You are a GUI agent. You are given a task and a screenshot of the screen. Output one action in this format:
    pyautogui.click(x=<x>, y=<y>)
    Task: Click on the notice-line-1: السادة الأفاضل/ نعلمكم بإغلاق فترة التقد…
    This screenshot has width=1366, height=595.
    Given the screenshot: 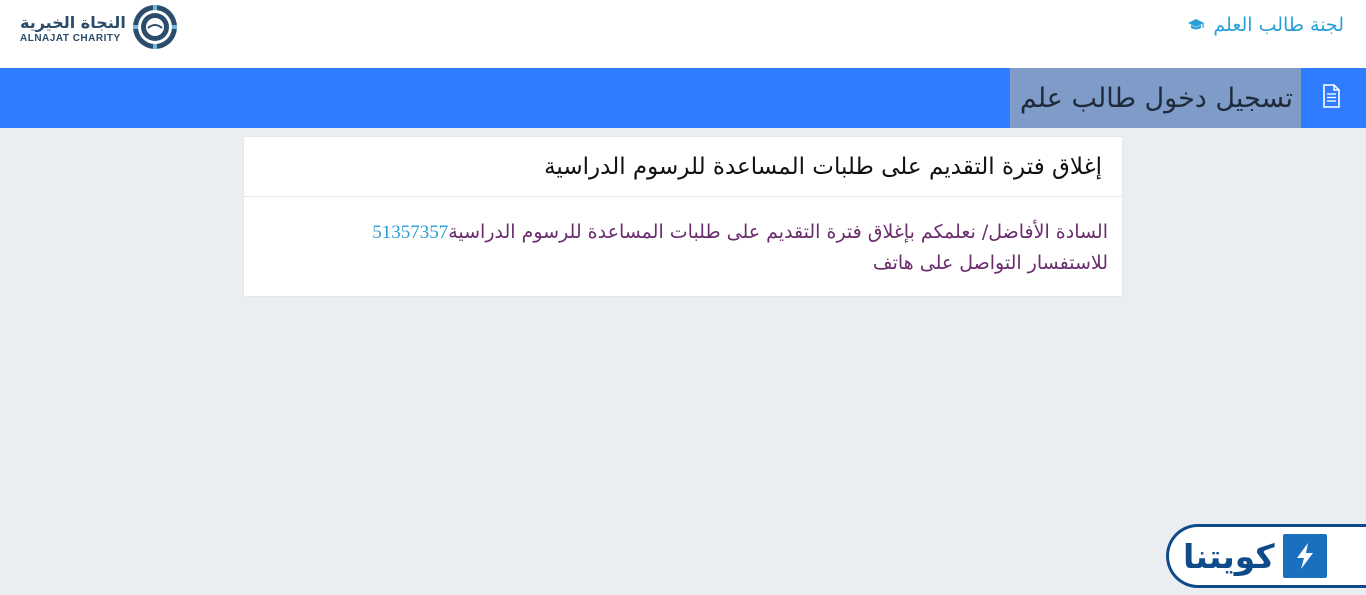 What is the action you would take?
    pyautogui.click(x=683, y=232)
    